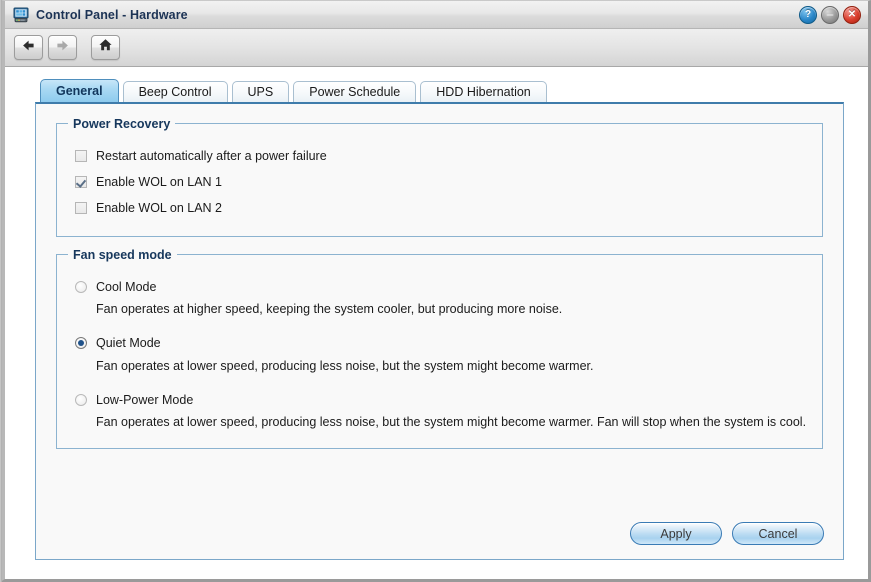  I want to click on radio-label: Low-Power Mode, so click(145, 399).